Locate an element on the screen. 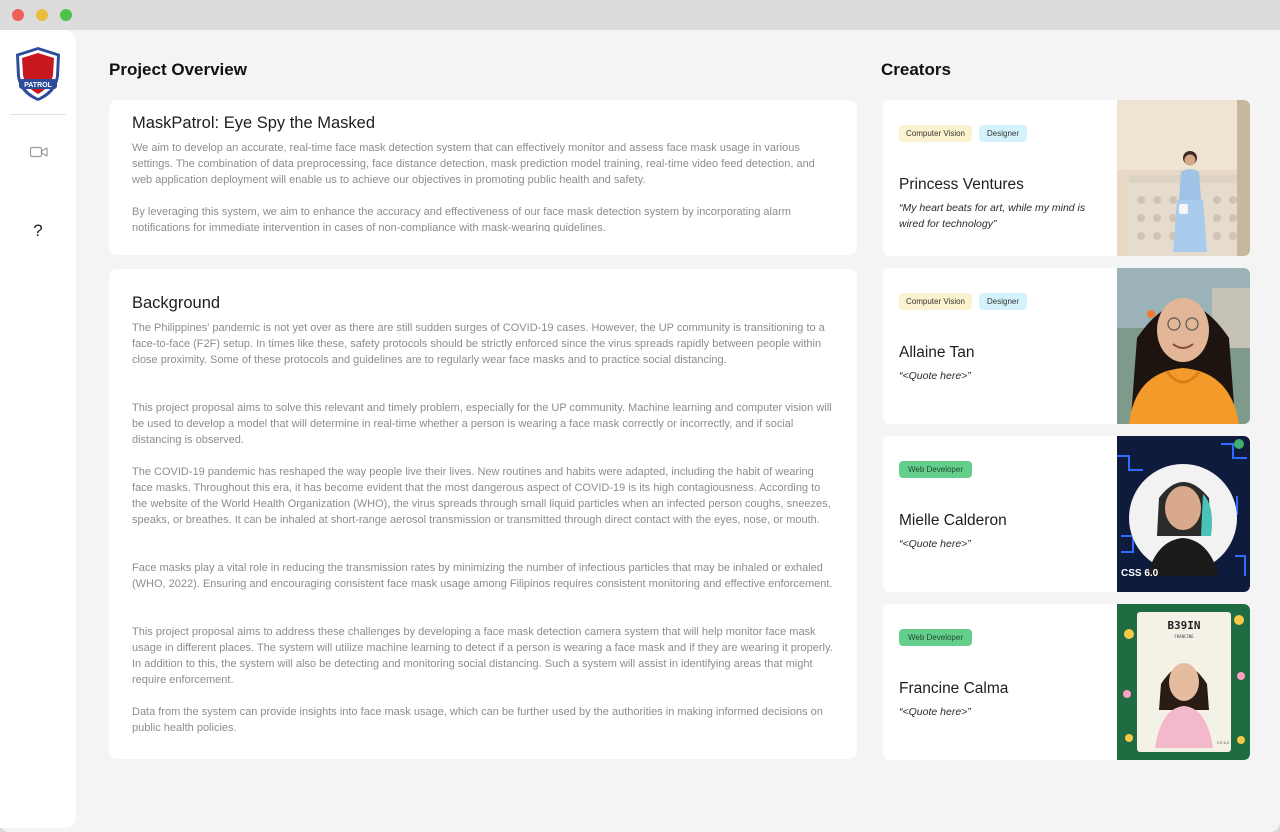 The height and width of the screenshot is (832, 1280). photo-title: B39IN is located at coordinates (1183, 625).